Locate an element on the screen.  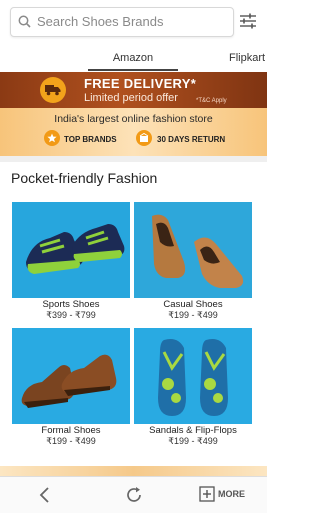
store-tabs: Amazon Flipkart is located at coordinates (133, 58).